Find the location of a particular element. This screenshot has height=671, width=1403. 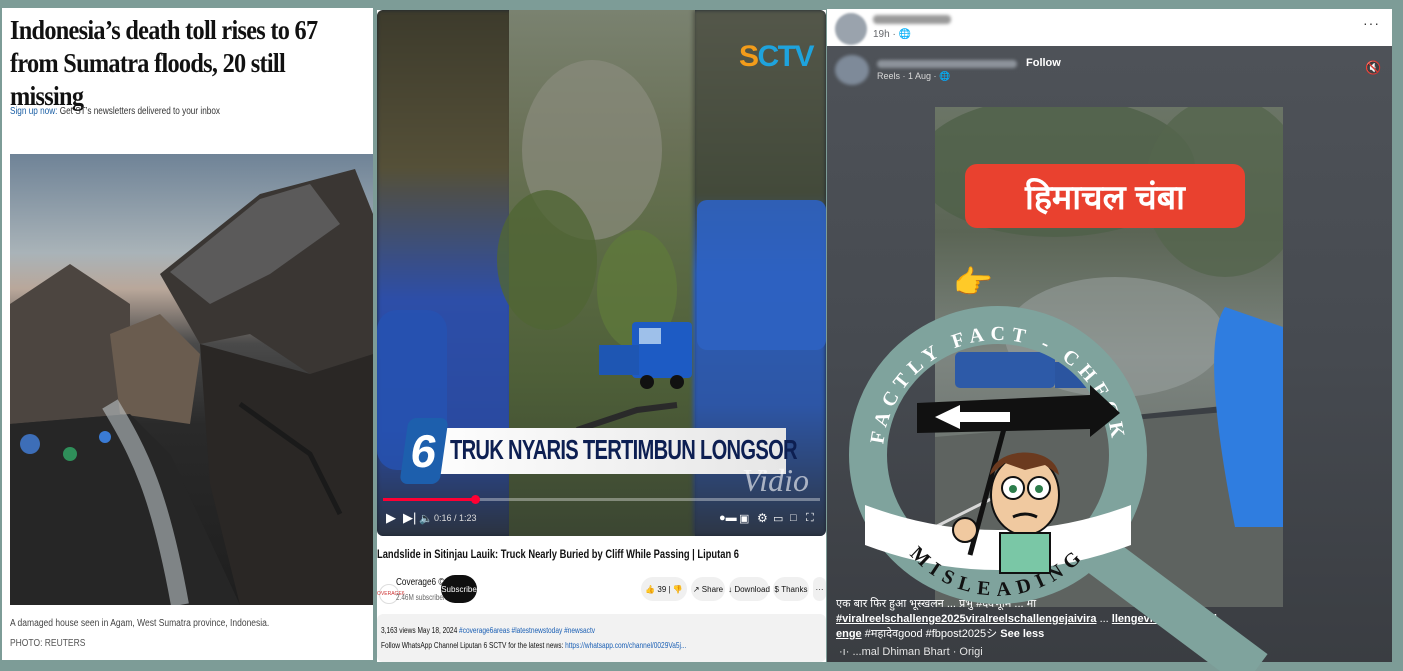

subscriber-count: 2.46M subscribers is located at coordinates (422, 597).